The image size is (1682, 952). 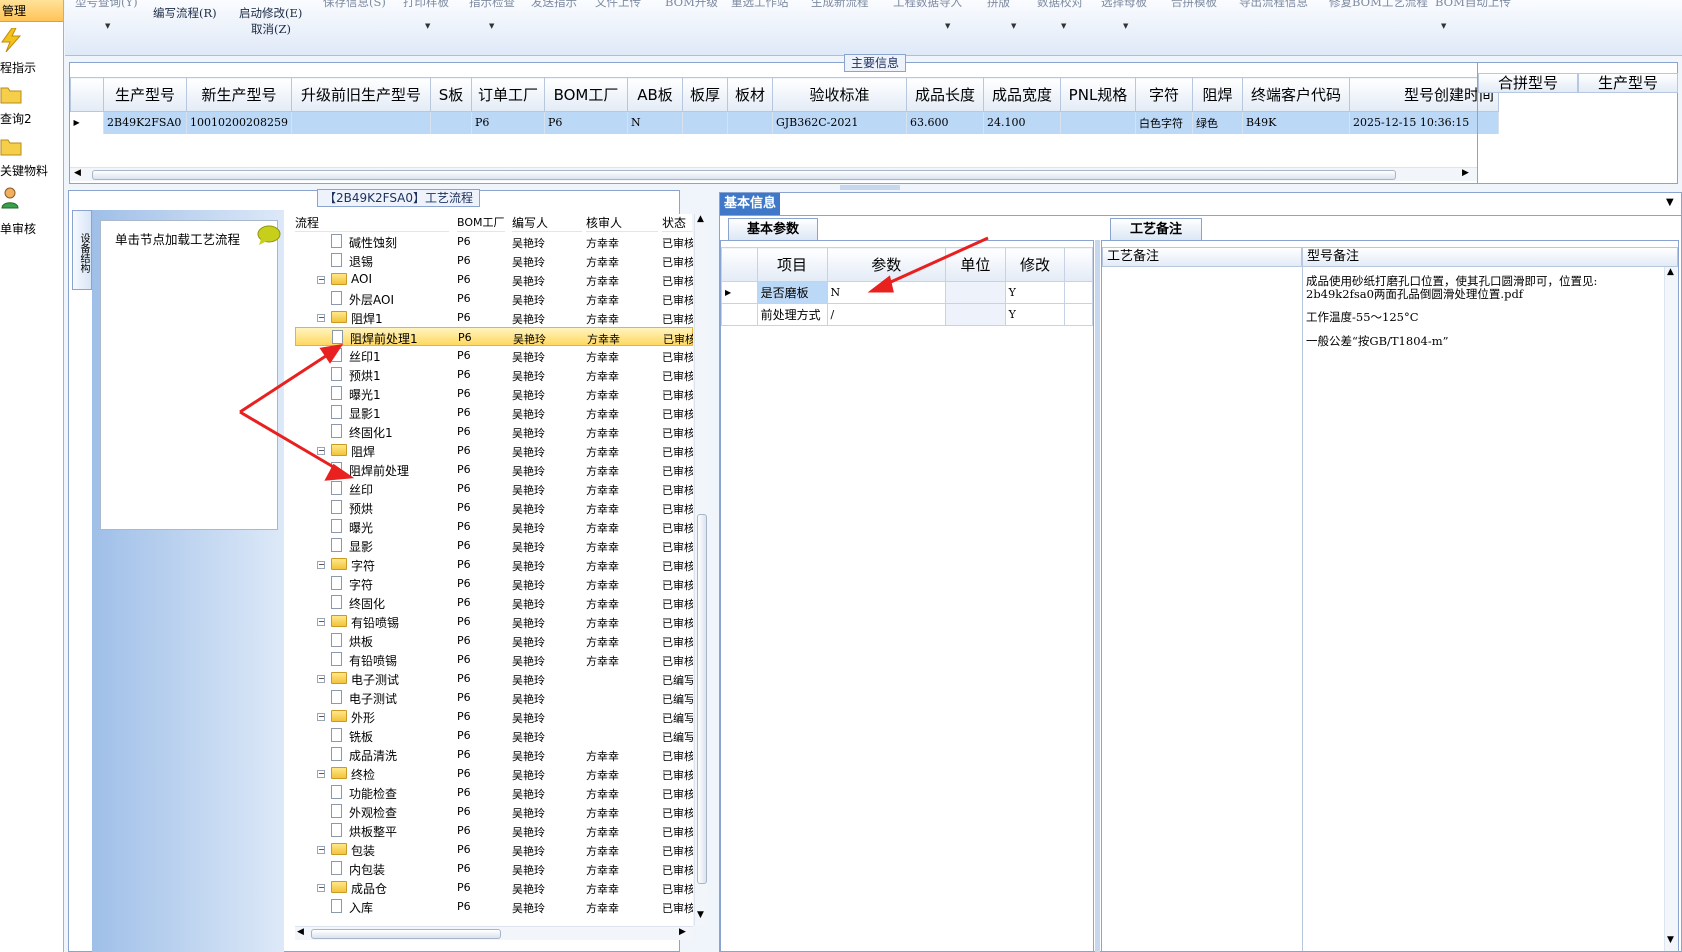 What do you see at coordinates (450, 94) in the screenshot?
I see `col-header: S板` at bounding box center [450, 94].